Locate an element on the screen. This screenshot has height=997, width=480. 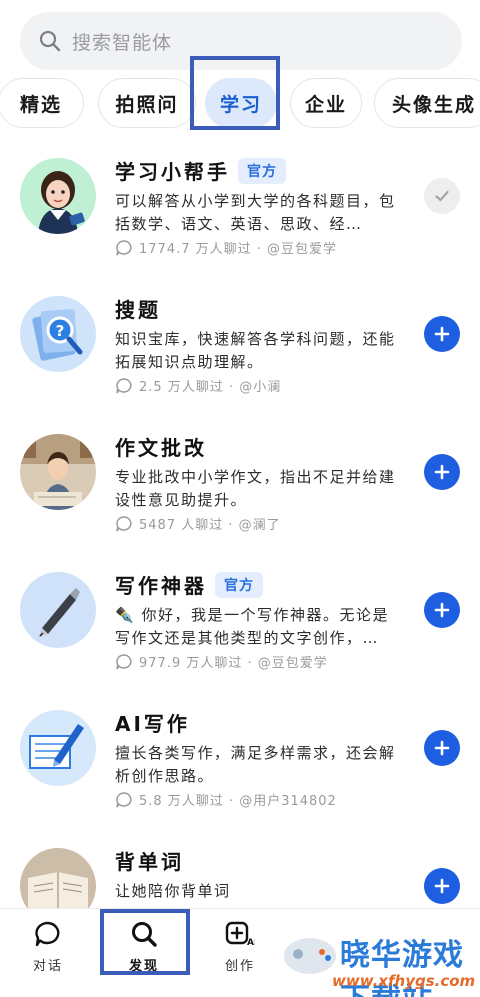
tab-featured: 精选 is located at coordinates (42, 103).